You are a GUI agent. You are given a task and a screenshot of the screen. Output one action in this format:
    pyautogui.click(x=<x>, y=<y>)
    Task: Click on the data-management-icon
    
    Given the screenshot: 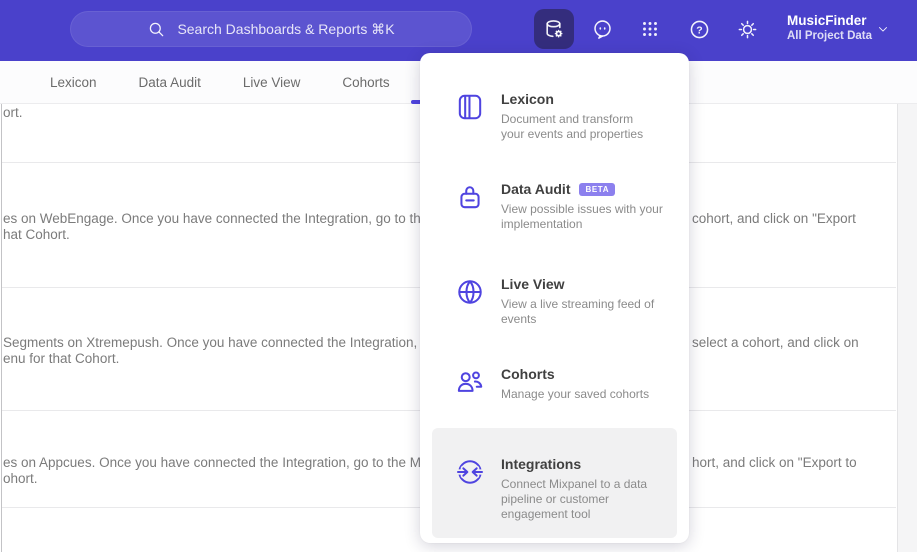 What is the action you would take?
    pyautogui.click(x=554, y=29)
    